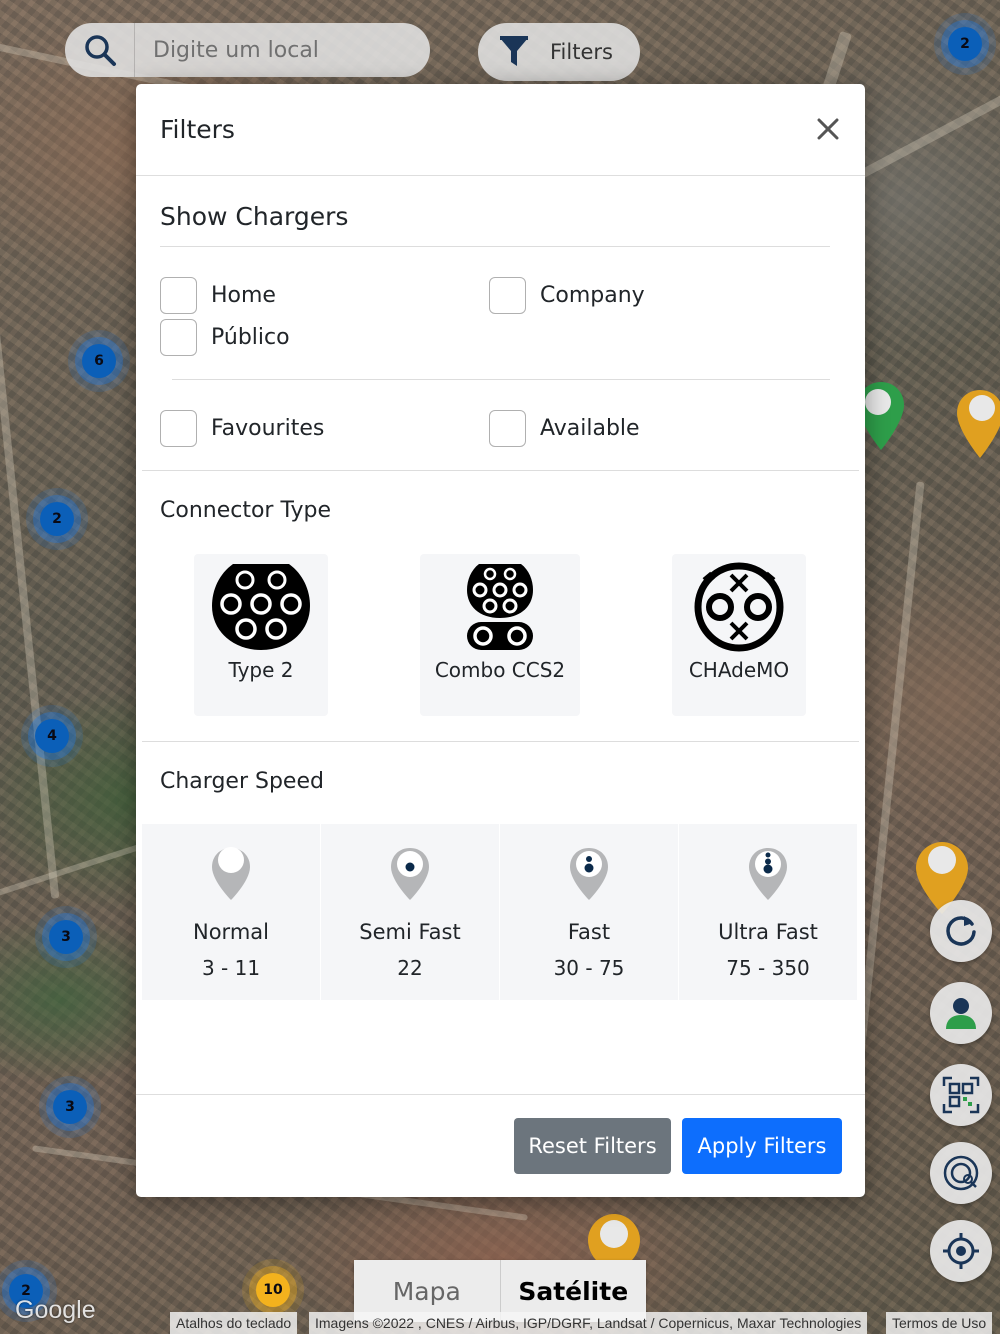 The height and width of the screenshot is (1334, 1000). I want to click on connector-label: Combo CCS2, so click(500, 670).